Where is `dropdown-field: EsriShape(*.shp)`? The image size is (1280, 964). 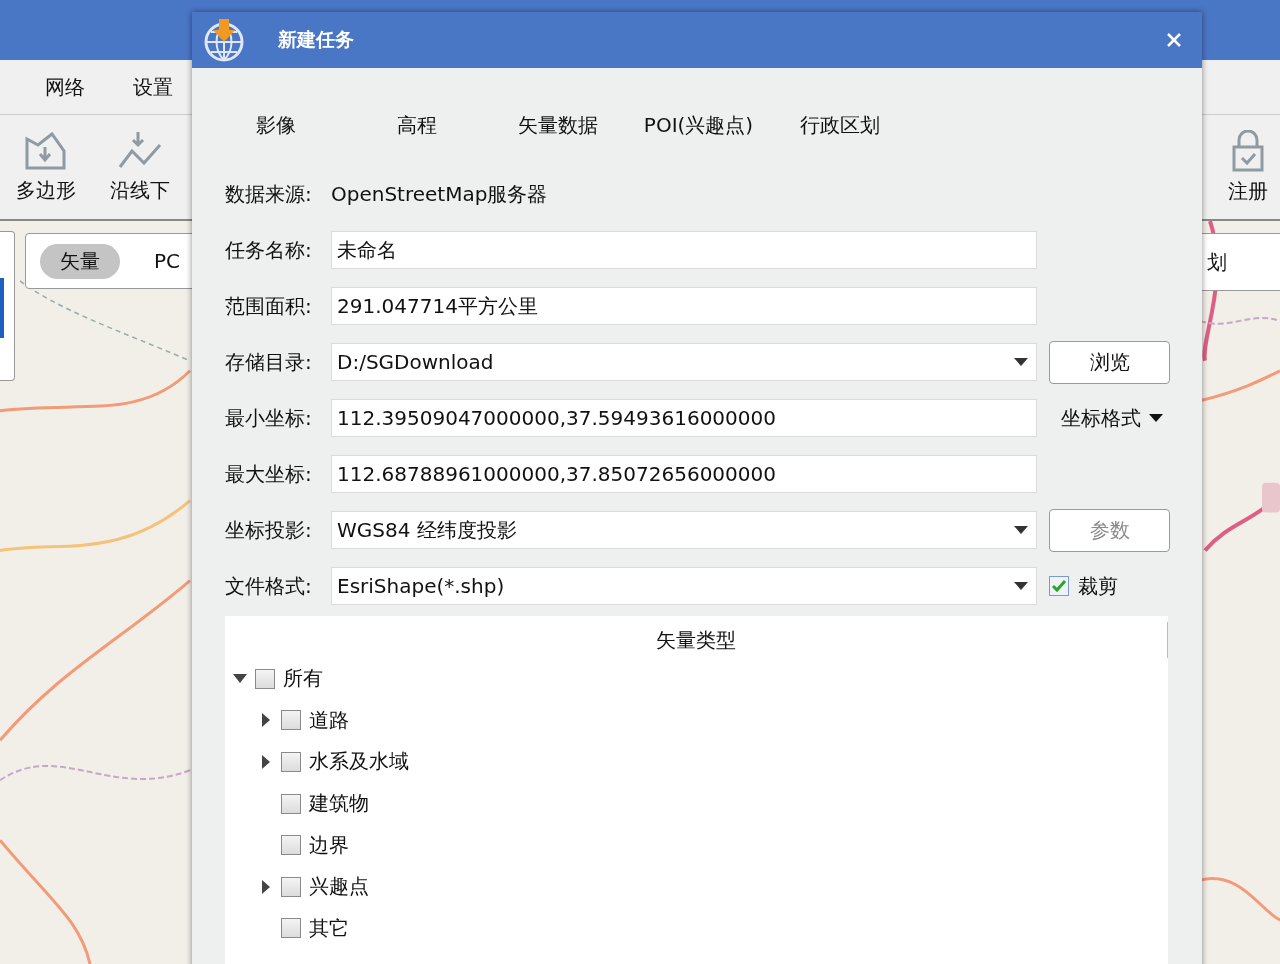
dropdown-field: EsriShape(*.shp) is located at coordinates (684, 586).